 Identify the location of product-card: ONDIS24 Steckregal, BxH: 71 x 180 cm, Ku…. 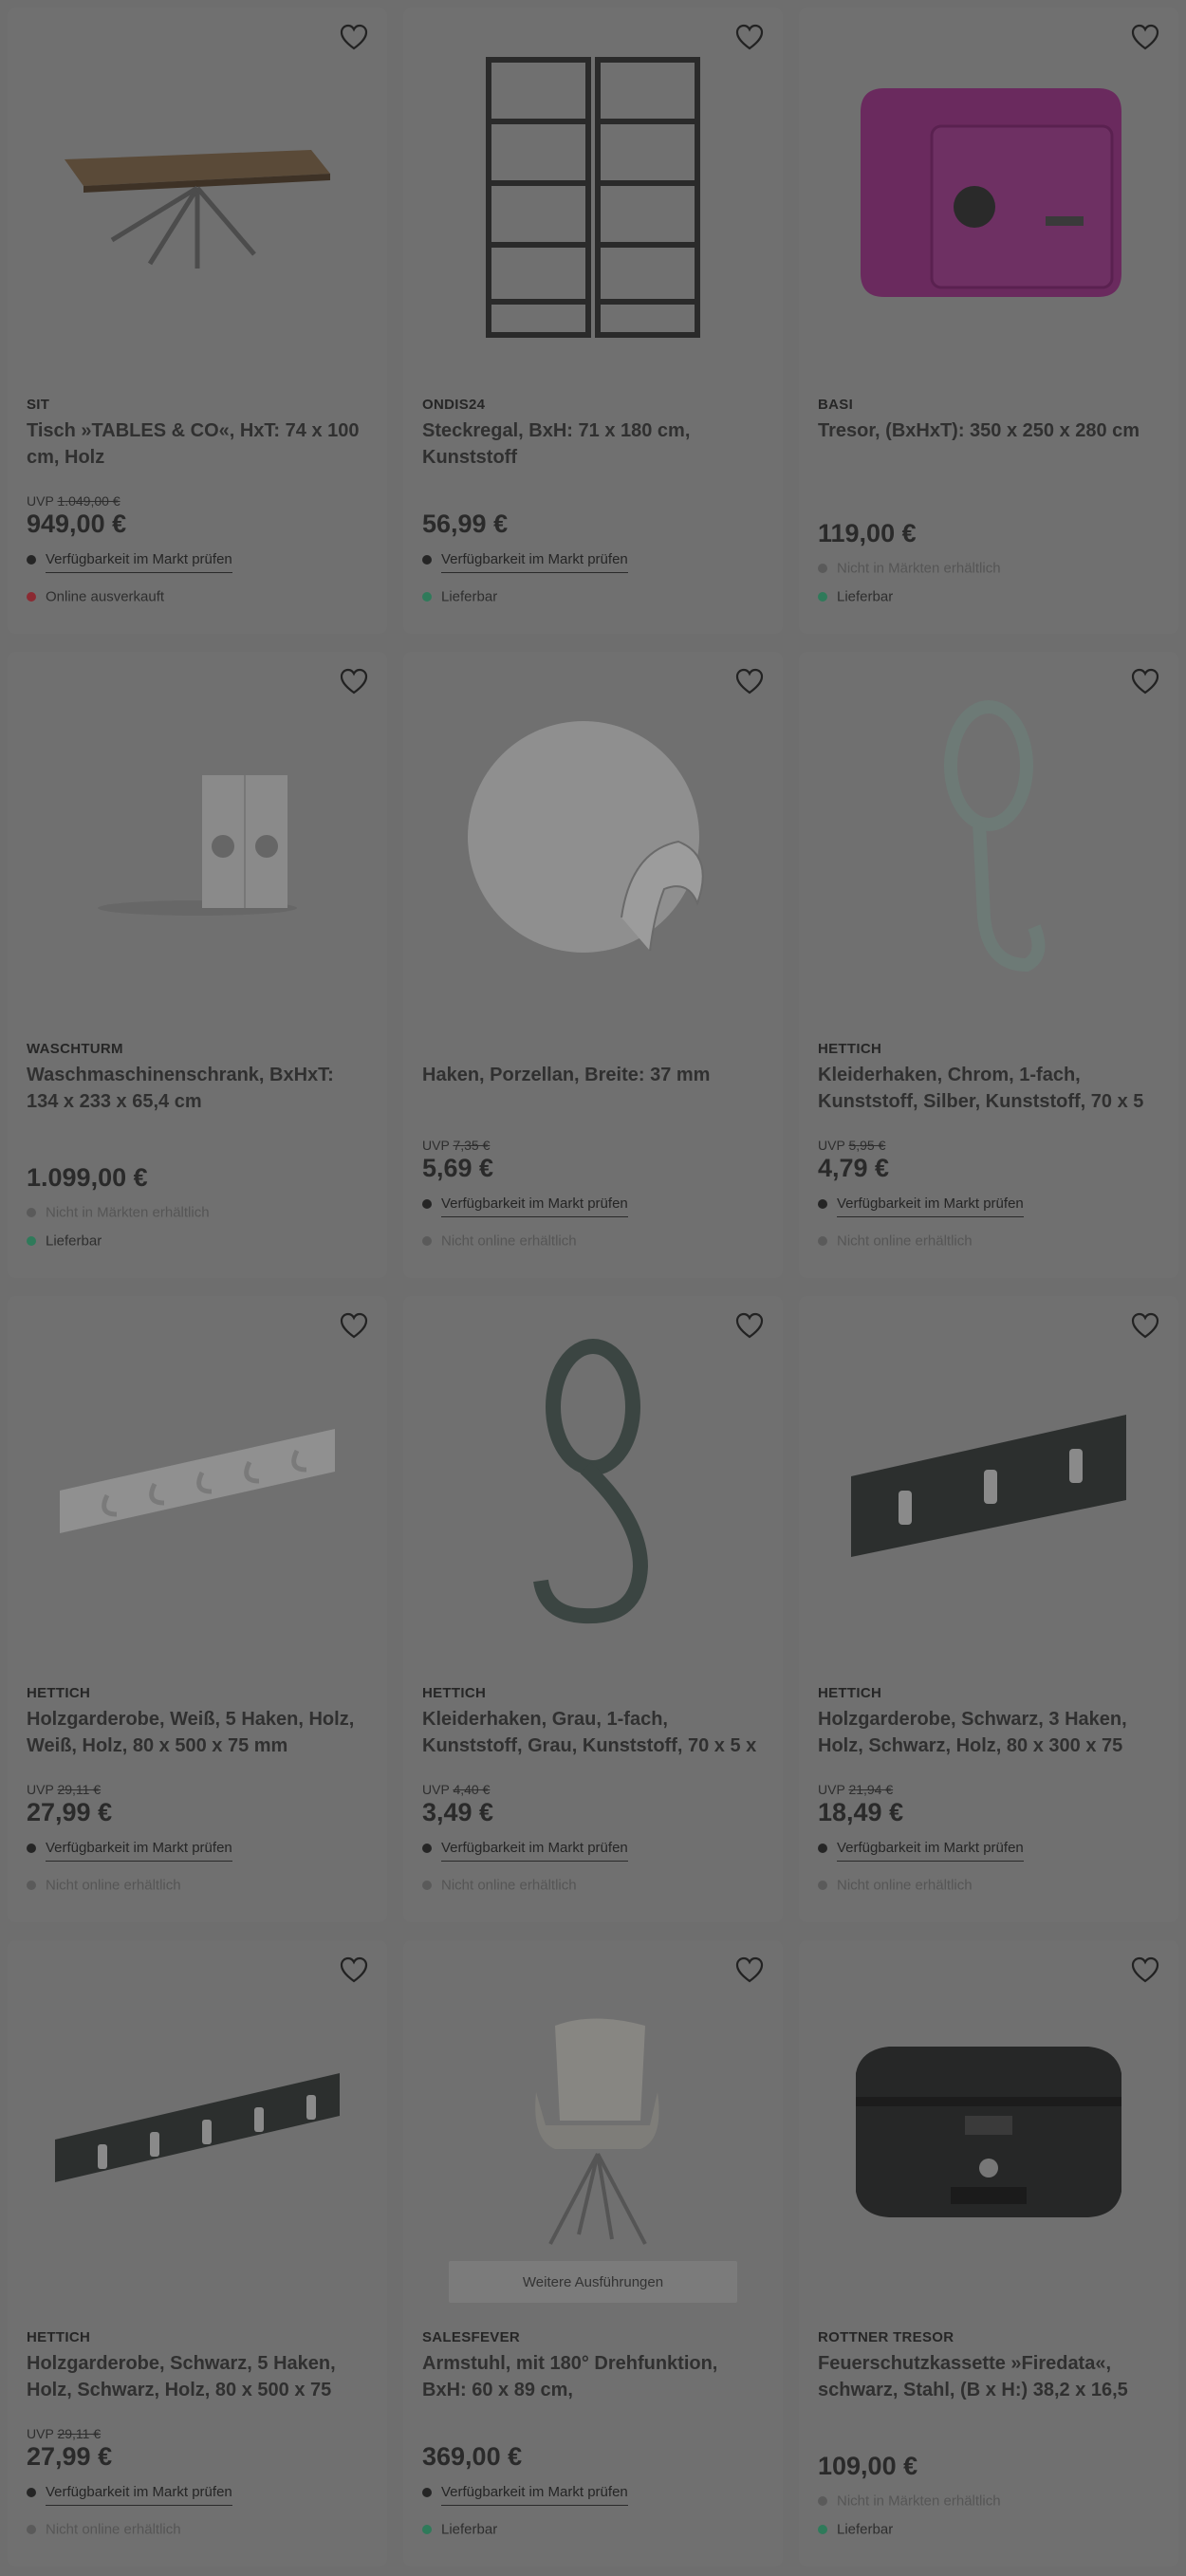
(593, 321).